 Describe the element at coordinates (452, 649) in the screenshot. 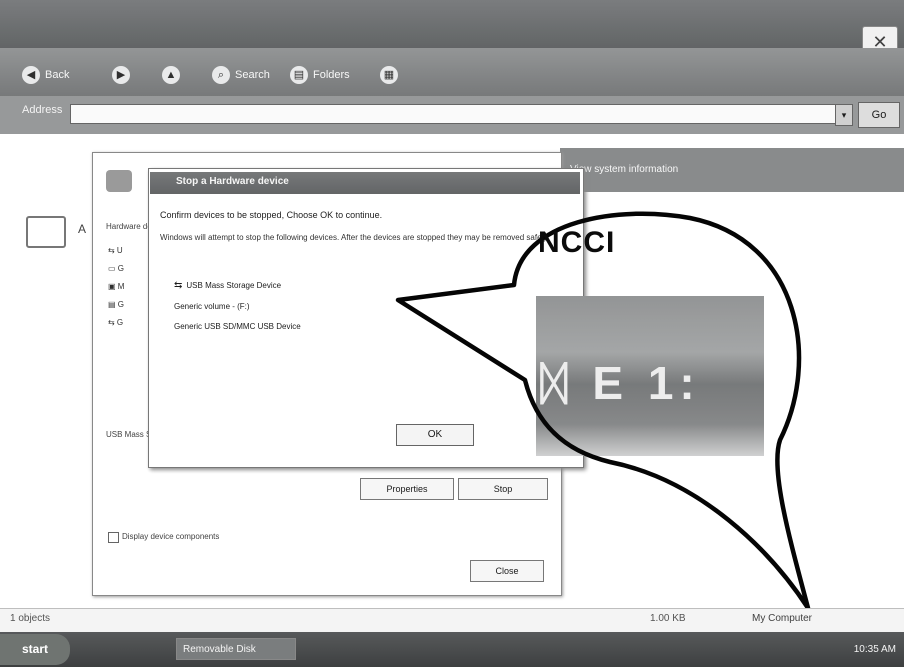

I see `taskbar` at that location.